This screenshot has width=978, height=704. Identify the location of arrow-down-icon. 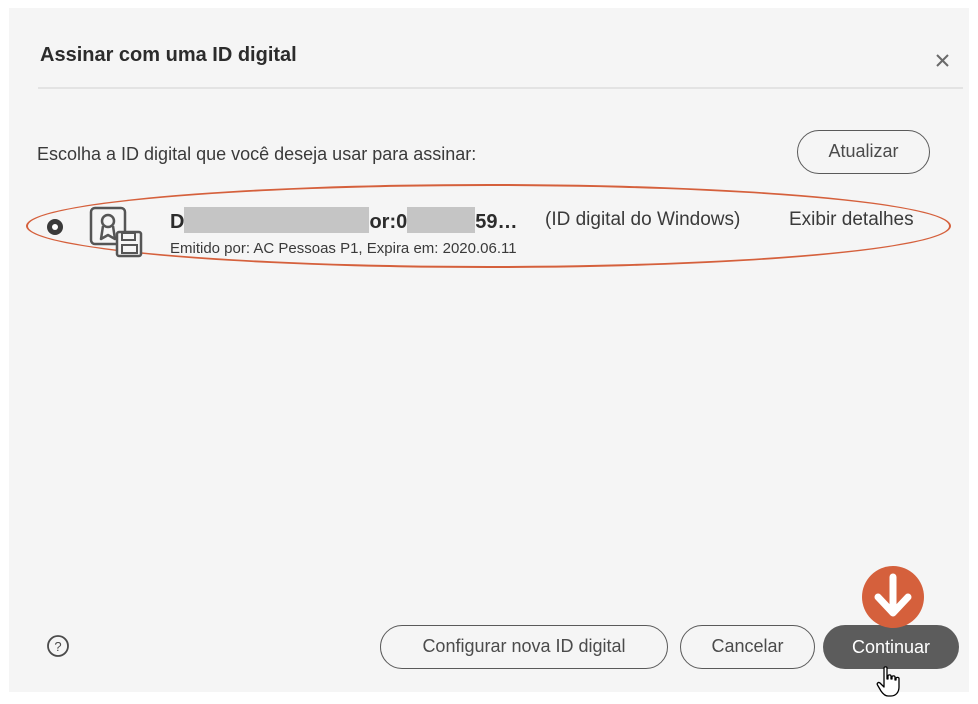
(893, 597).